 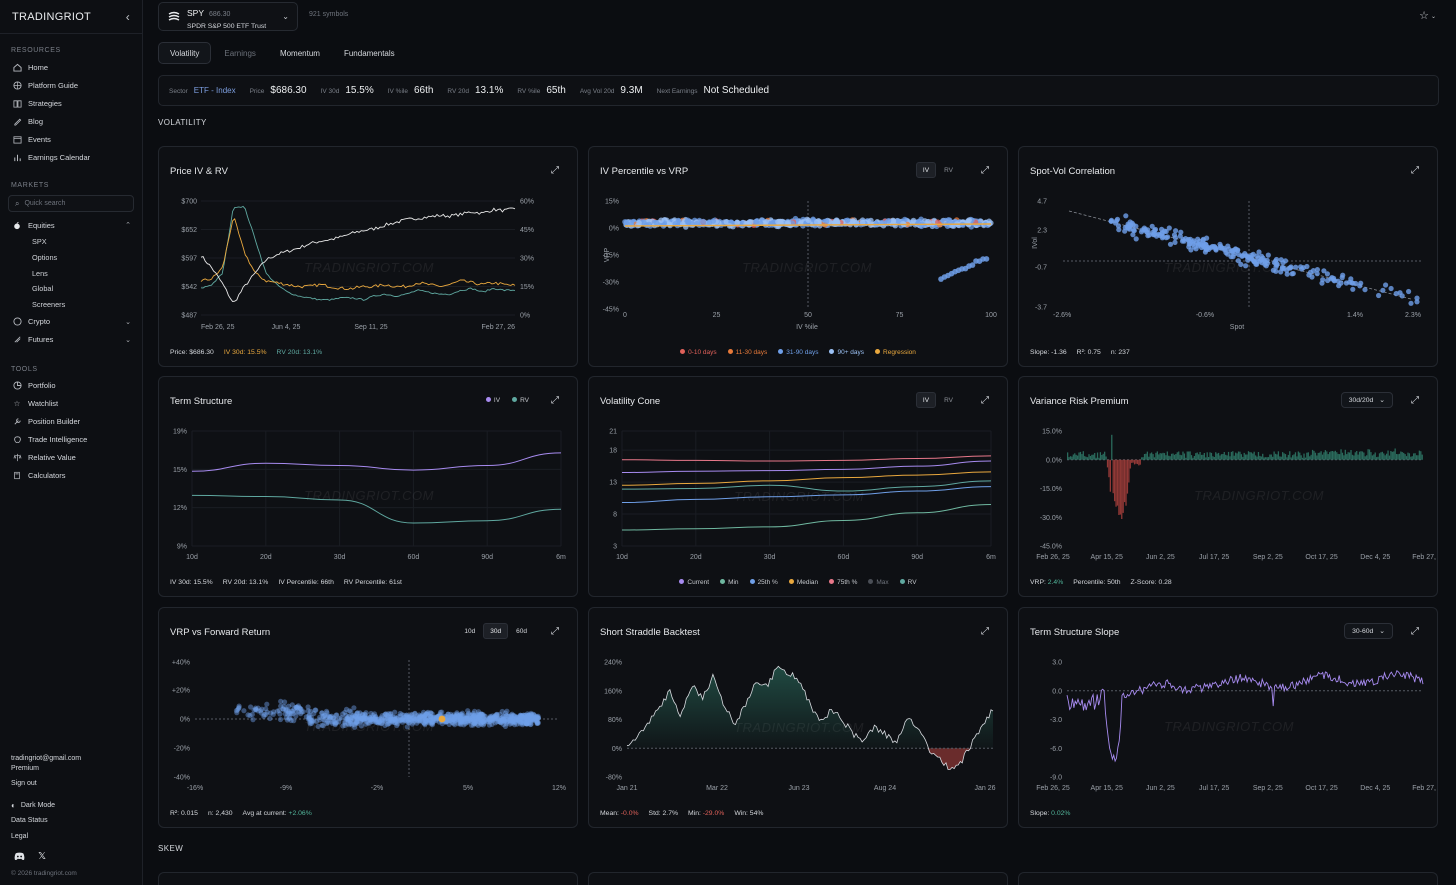 What do you see at coordinates (227, 26) in the screenshot?
I see `symbol-name: SPDR S&P 500 ETF Trust` at bounding box center [227, 26].